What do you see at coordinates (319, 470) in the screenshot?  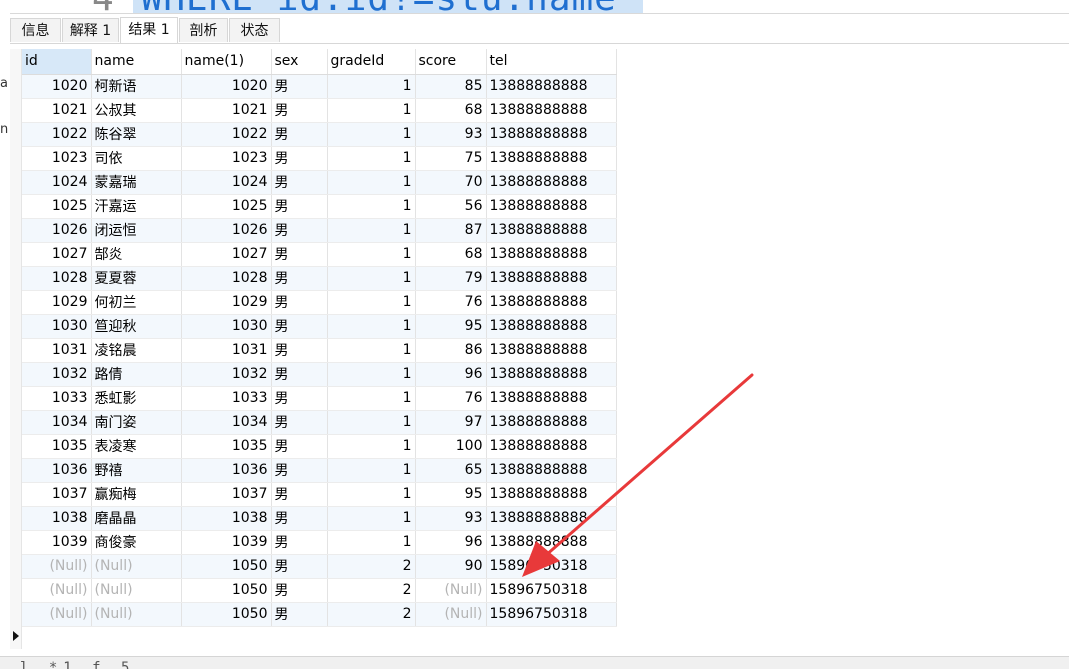 I see `table-row: 1036 野禧 1036 男 1 65 13888888888` at bounding box center [319, 470].